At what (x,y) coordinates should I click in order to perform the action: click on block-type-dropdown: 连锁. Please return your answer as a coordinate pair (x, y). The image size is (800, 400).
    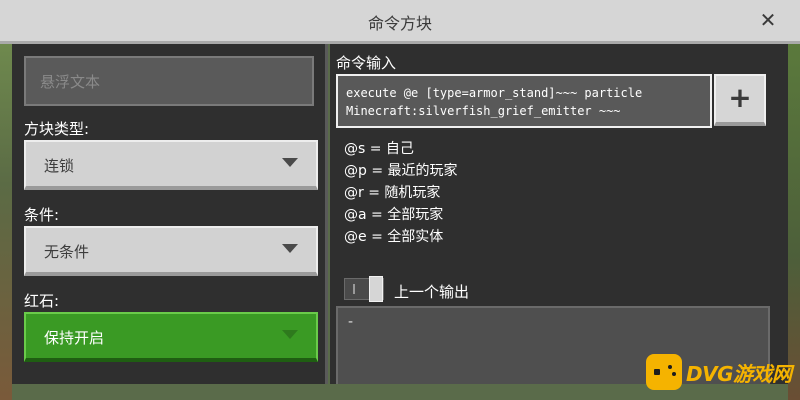
    Looking at the image, I should click on (171, 165).